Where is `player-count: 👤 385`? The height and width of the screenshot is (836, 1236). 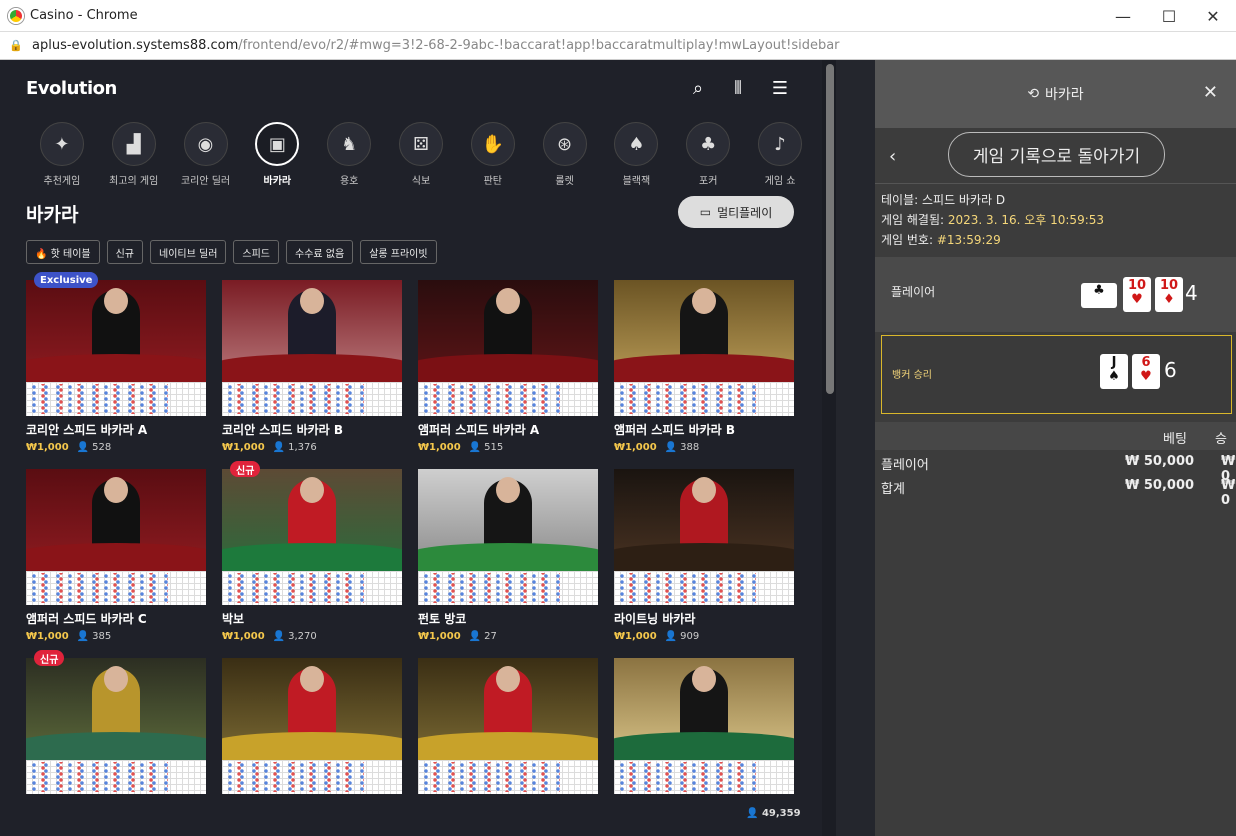 player-count: 👤 385 is located at coordinates (94, 636).